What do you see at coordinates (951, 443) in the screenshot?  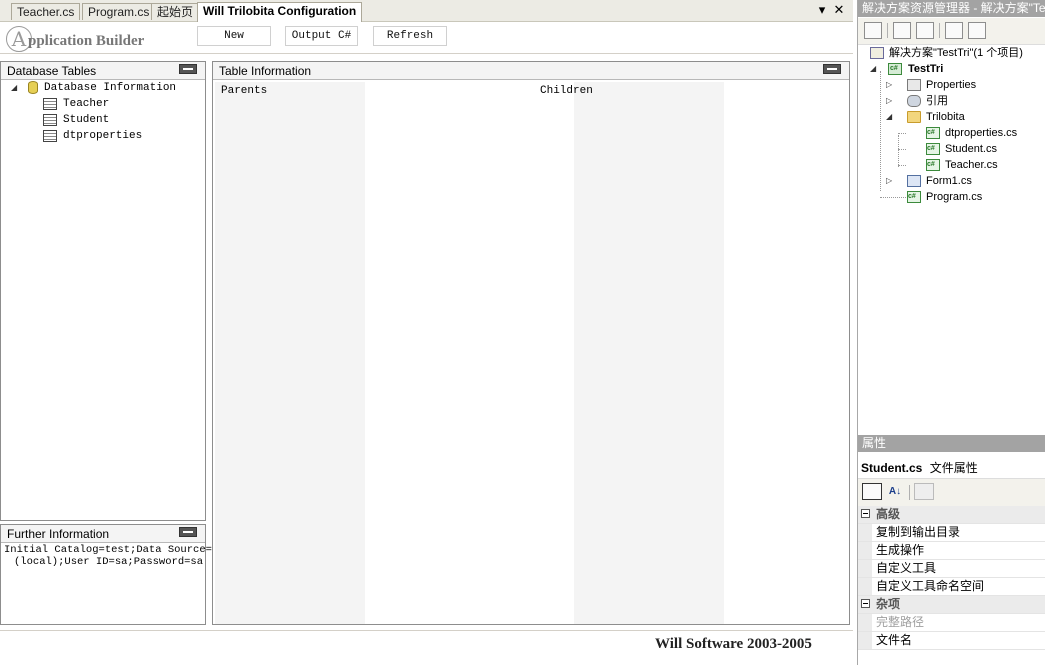 I see `properties-pane-title: 属性` at bounding box center [951, 443].